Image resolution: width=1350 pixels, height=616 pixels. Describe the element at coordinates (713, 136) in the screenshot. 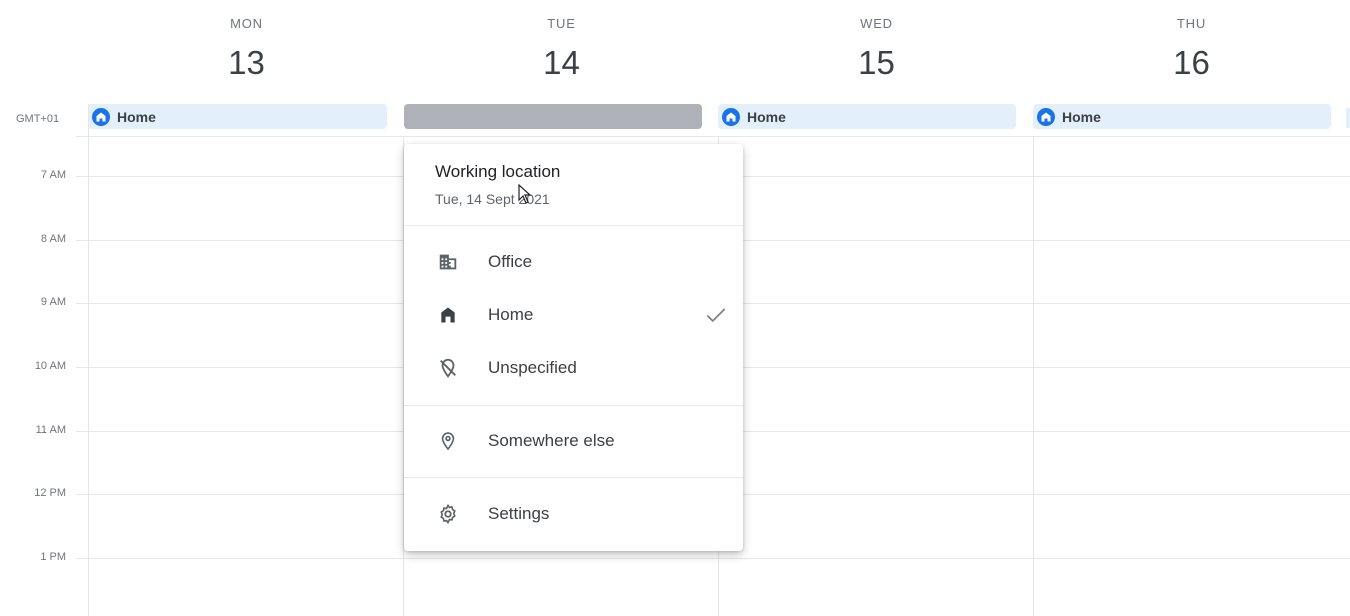

I see `allday-divider` at that location.